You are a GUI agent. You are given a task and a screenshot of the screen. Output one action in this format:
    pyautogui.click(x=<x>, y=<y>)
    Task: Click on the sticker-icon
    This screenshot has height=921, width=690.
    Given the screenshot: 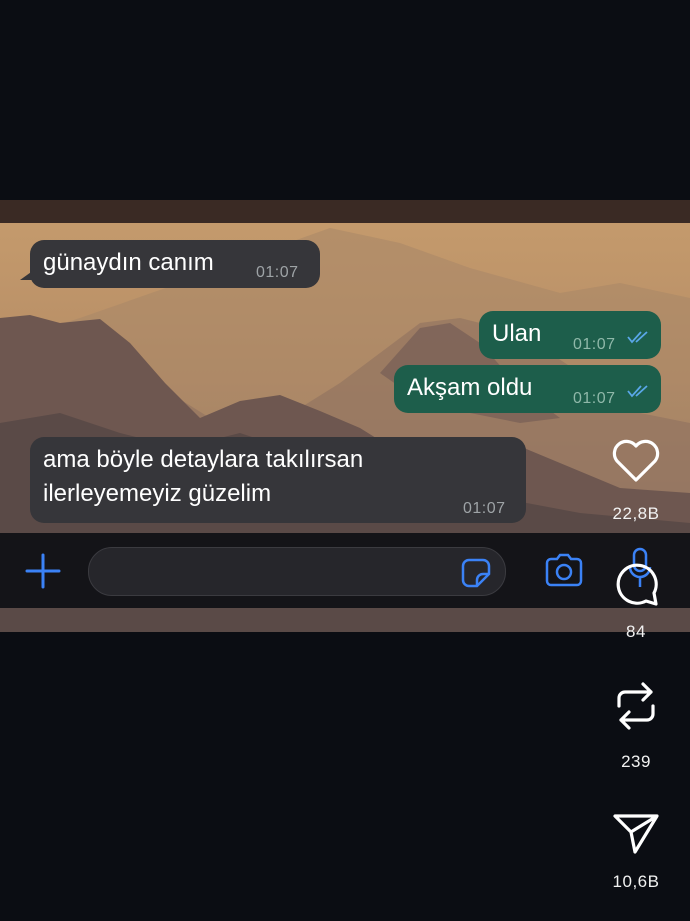 What is the action you would take?
    pyautogui.click(x=476, y=573)
    